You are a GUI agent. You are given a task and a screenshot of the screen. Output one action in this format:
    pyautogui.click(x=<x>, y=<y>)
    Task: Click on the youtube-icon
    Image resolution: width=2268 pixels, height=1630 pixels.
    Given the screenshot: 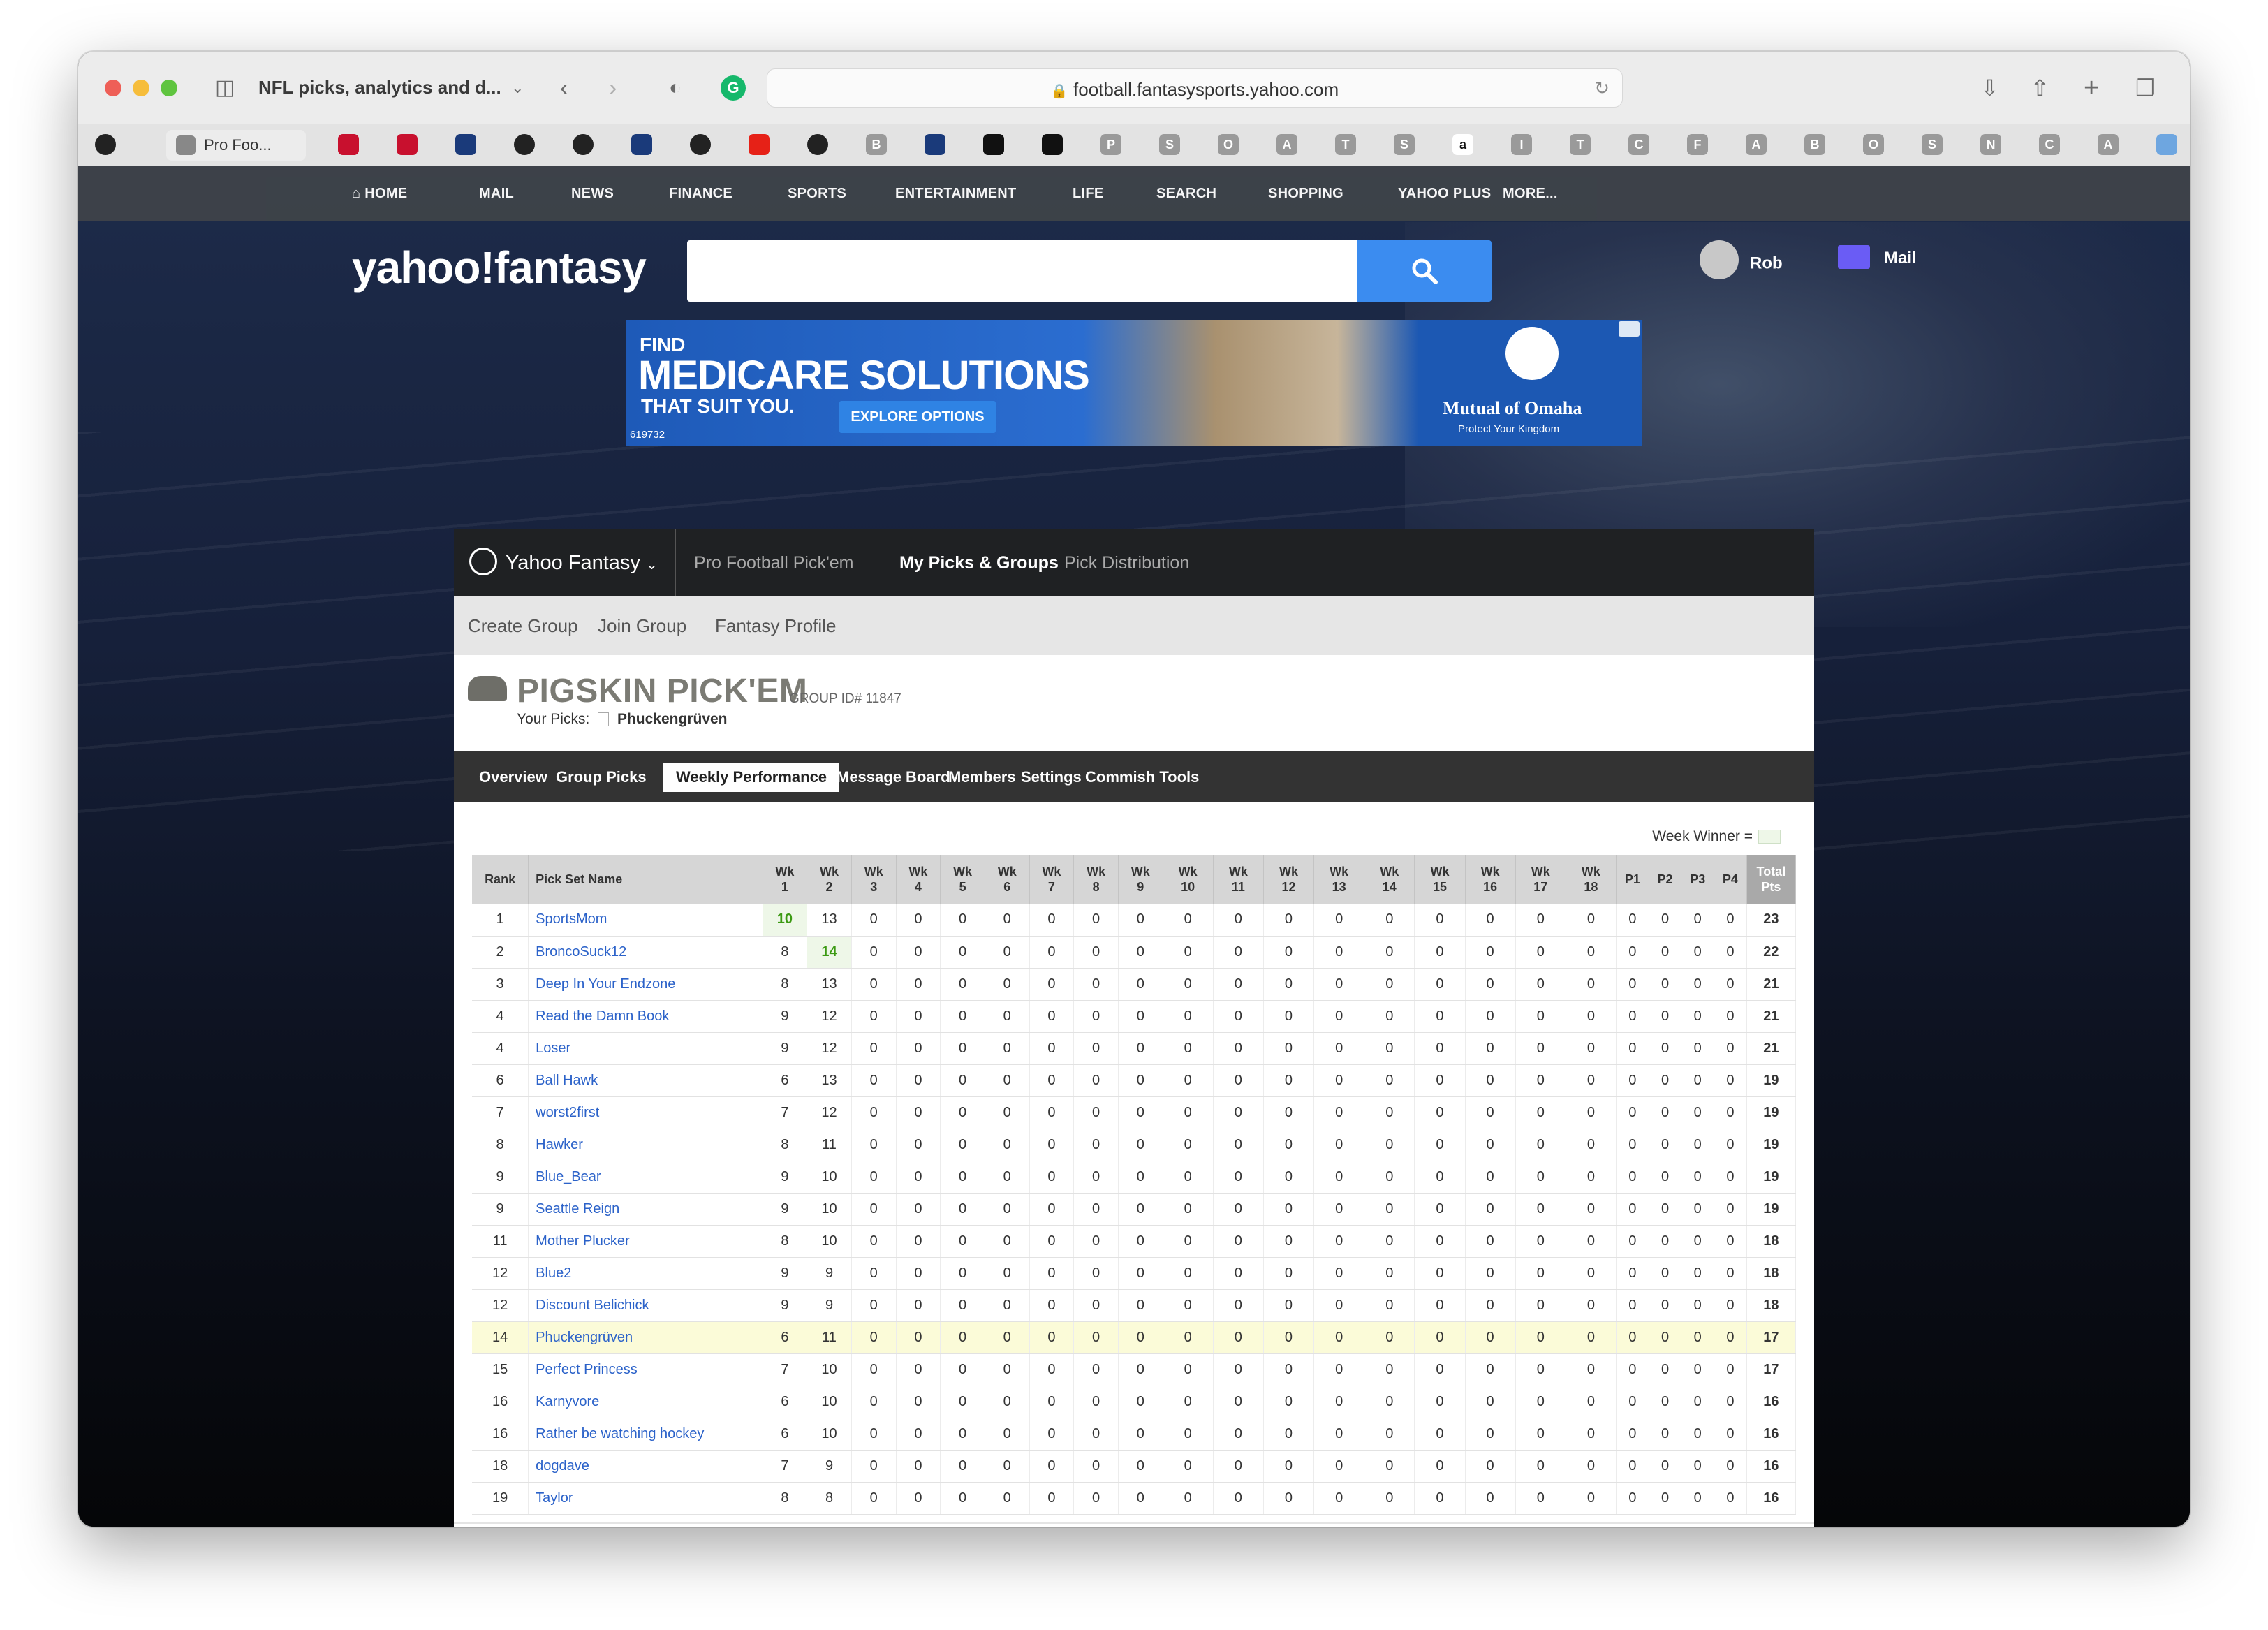 What is the action you would take?
    pyautogui.click(x=759, y=144)
    